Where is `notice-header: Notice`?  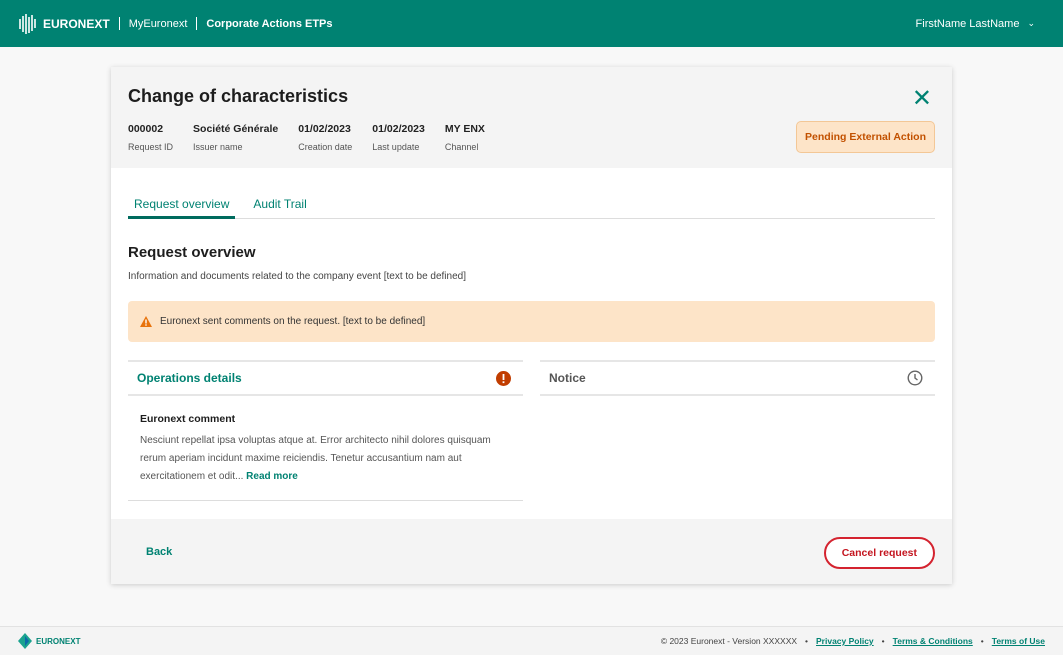 notice-header: Notice is located at coordinates (737, 379).